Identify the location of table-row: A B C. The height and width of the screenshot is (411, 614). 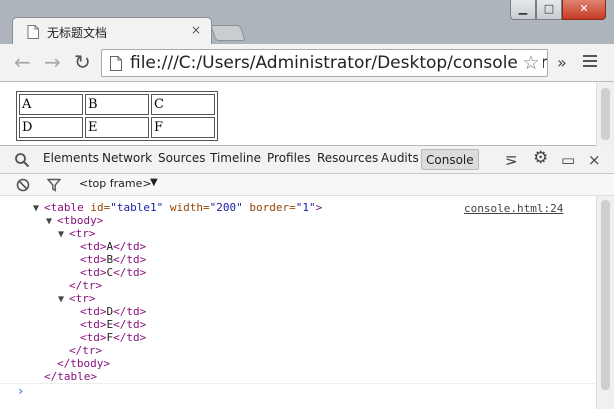
(117, 104).